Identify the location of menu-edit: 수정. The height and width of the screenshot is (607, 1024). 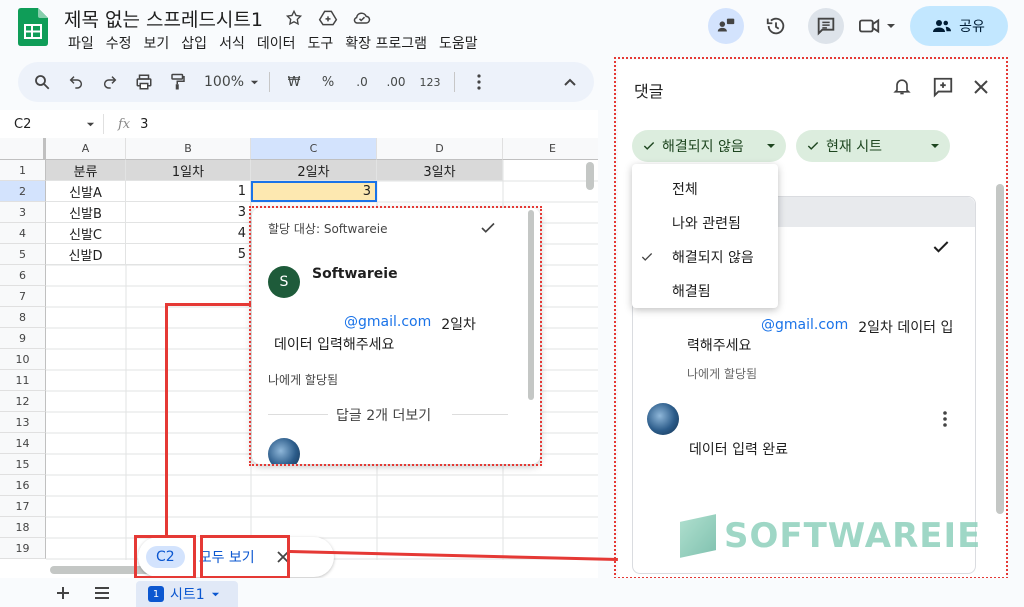
(119, 43).